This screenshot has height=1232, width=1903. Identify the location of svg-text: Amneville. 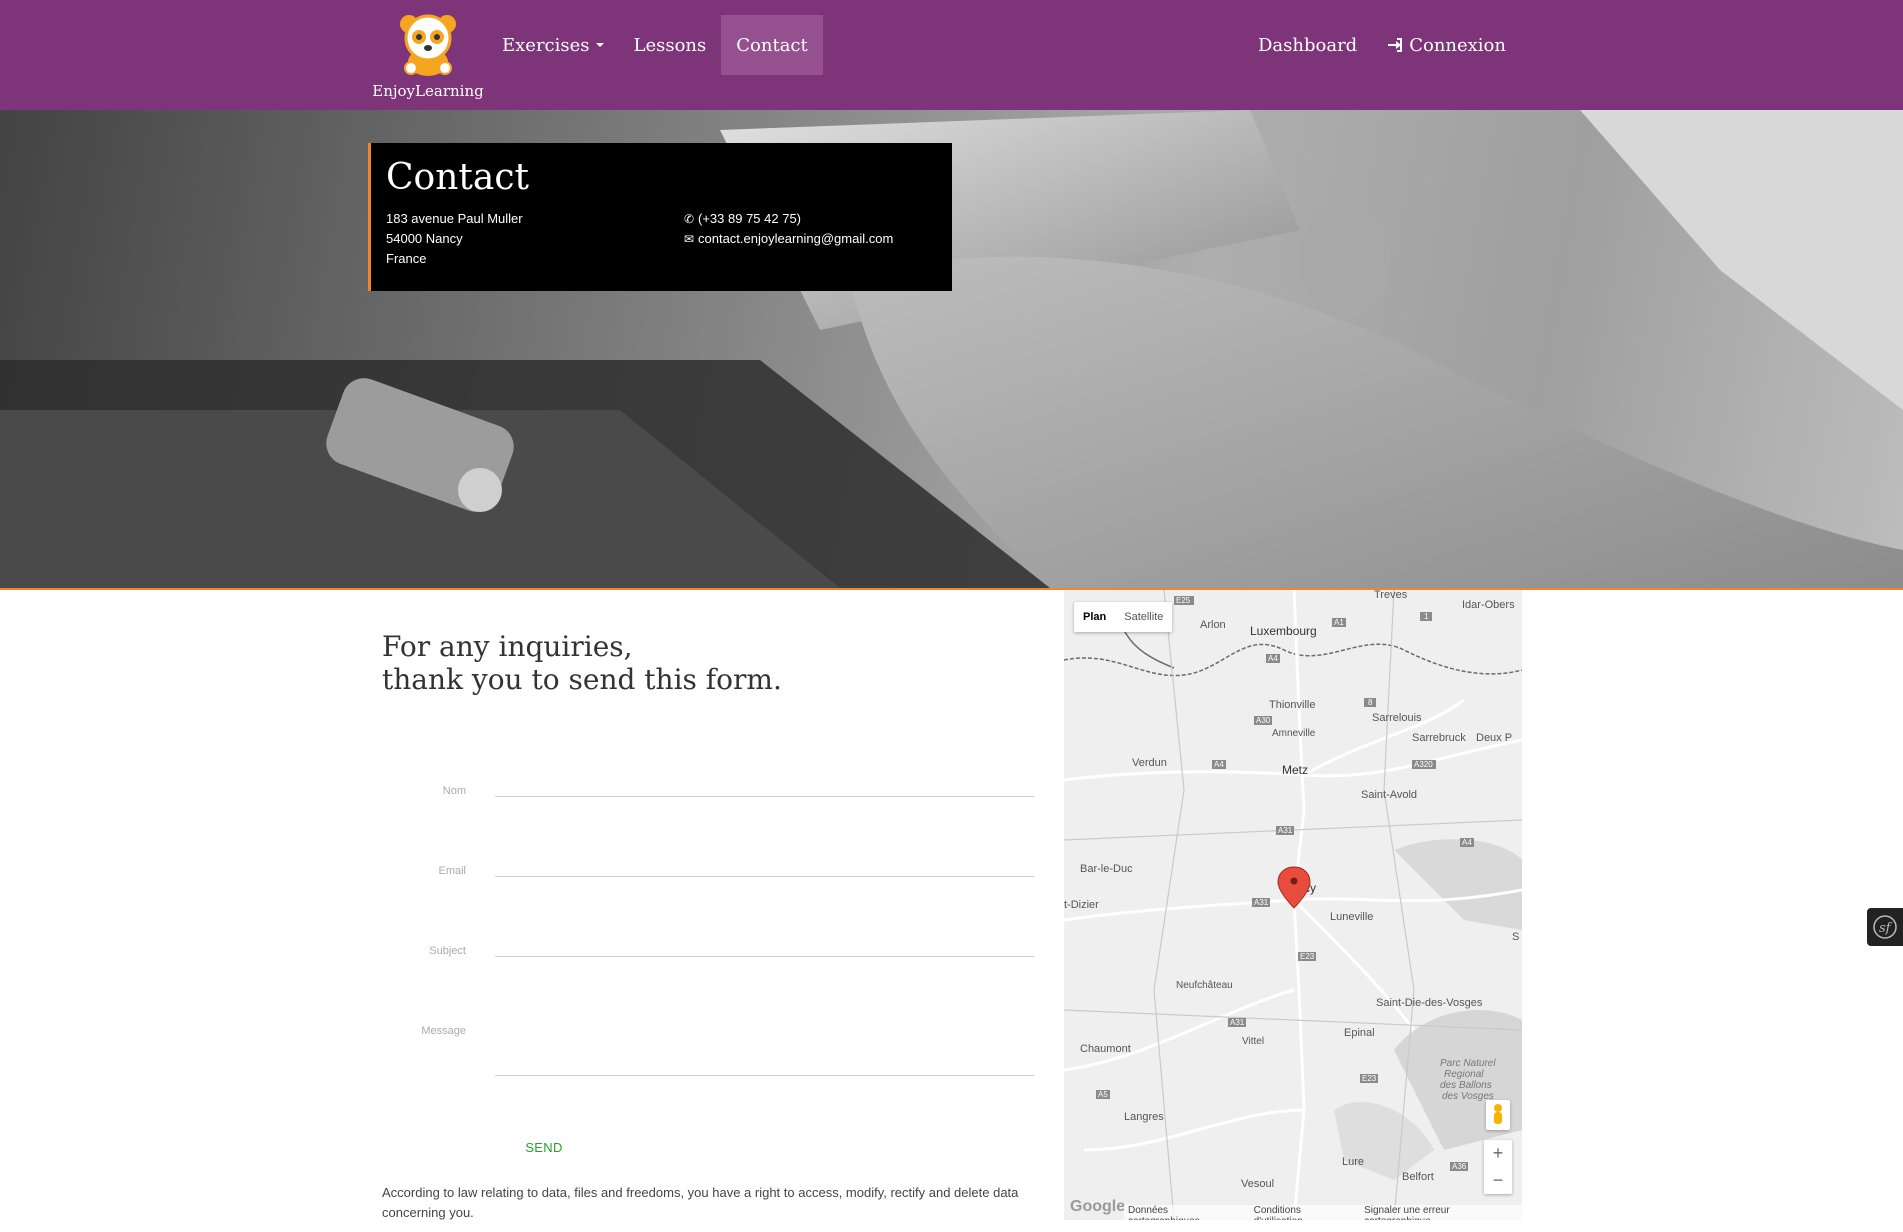
(1294, 733).